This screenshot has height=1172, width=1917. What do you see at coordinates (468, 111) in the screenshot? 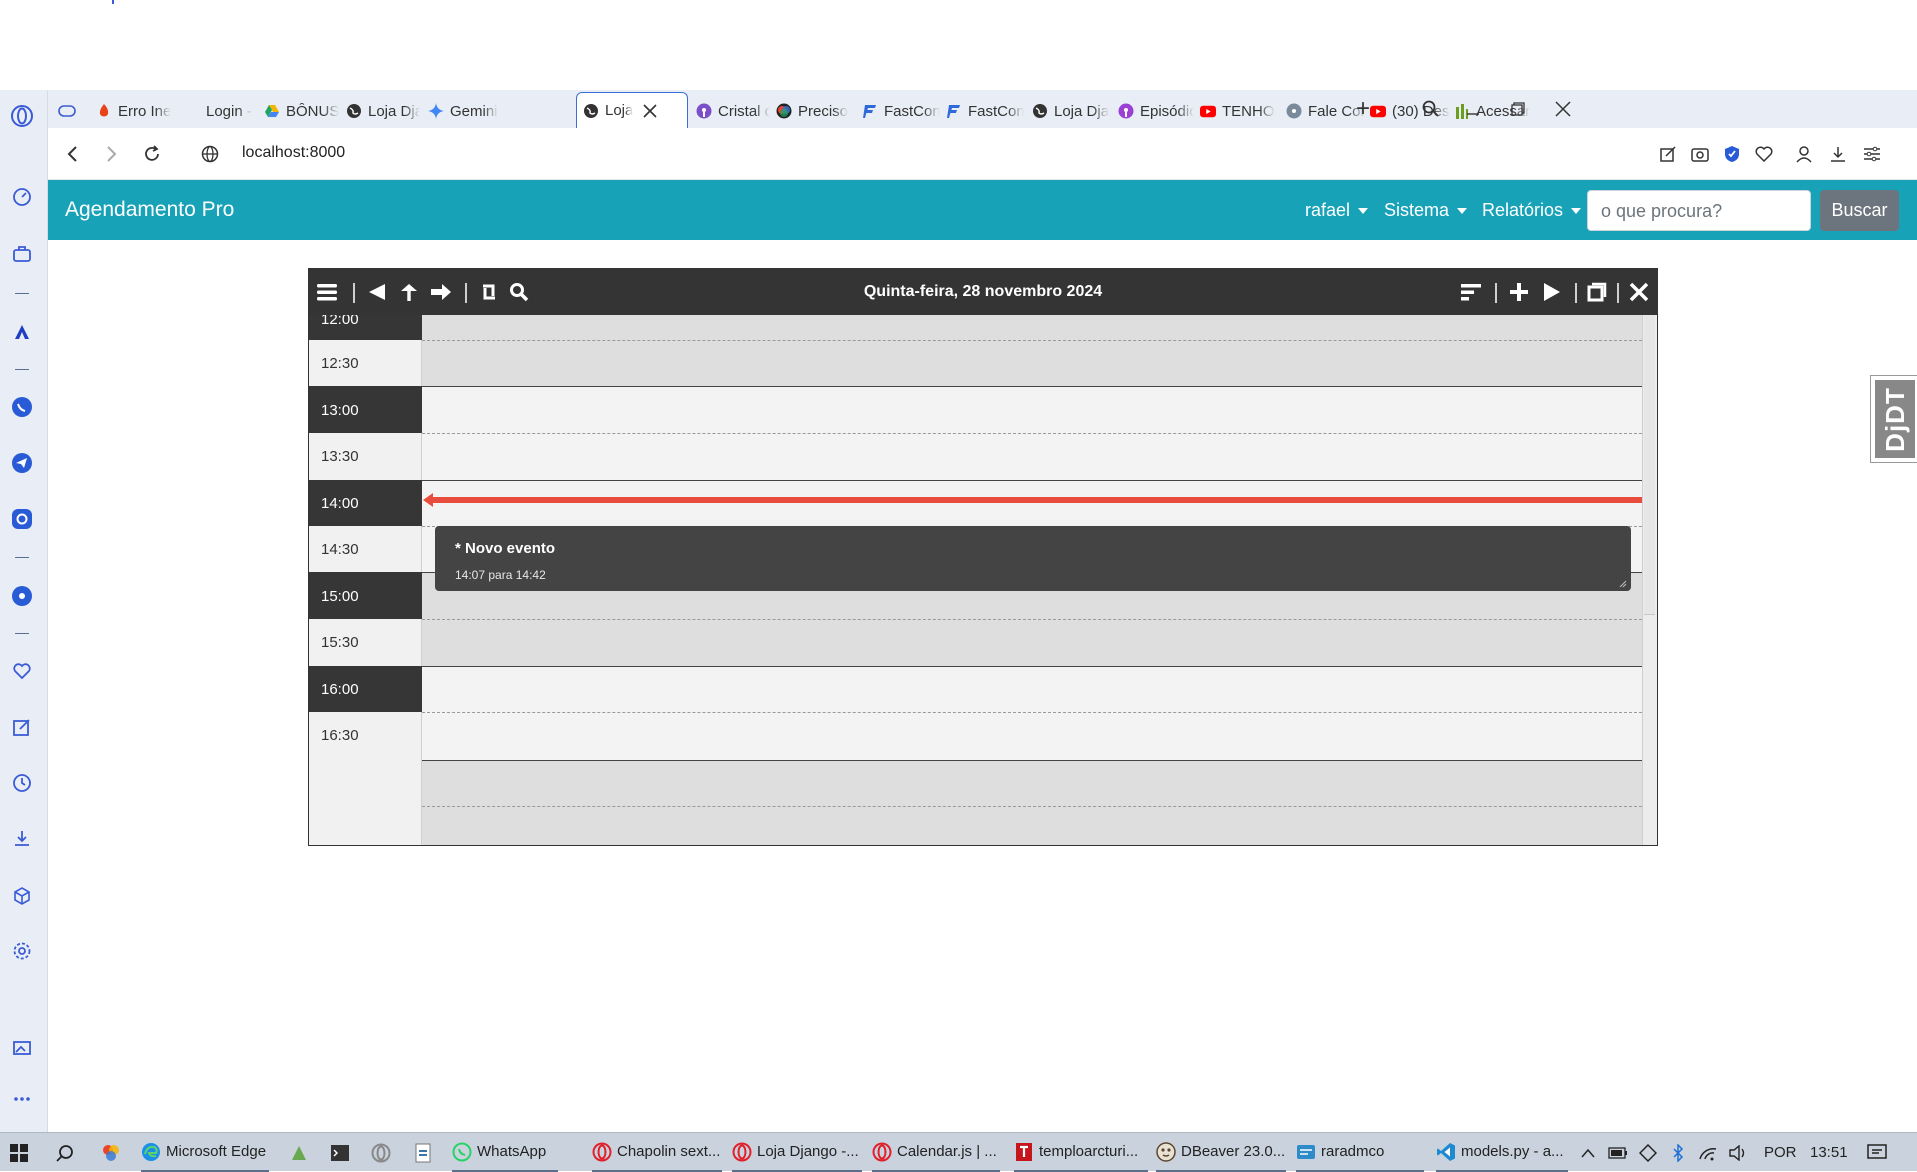
I see `browser-tab: Gemini` at bounding box center [468, 111].